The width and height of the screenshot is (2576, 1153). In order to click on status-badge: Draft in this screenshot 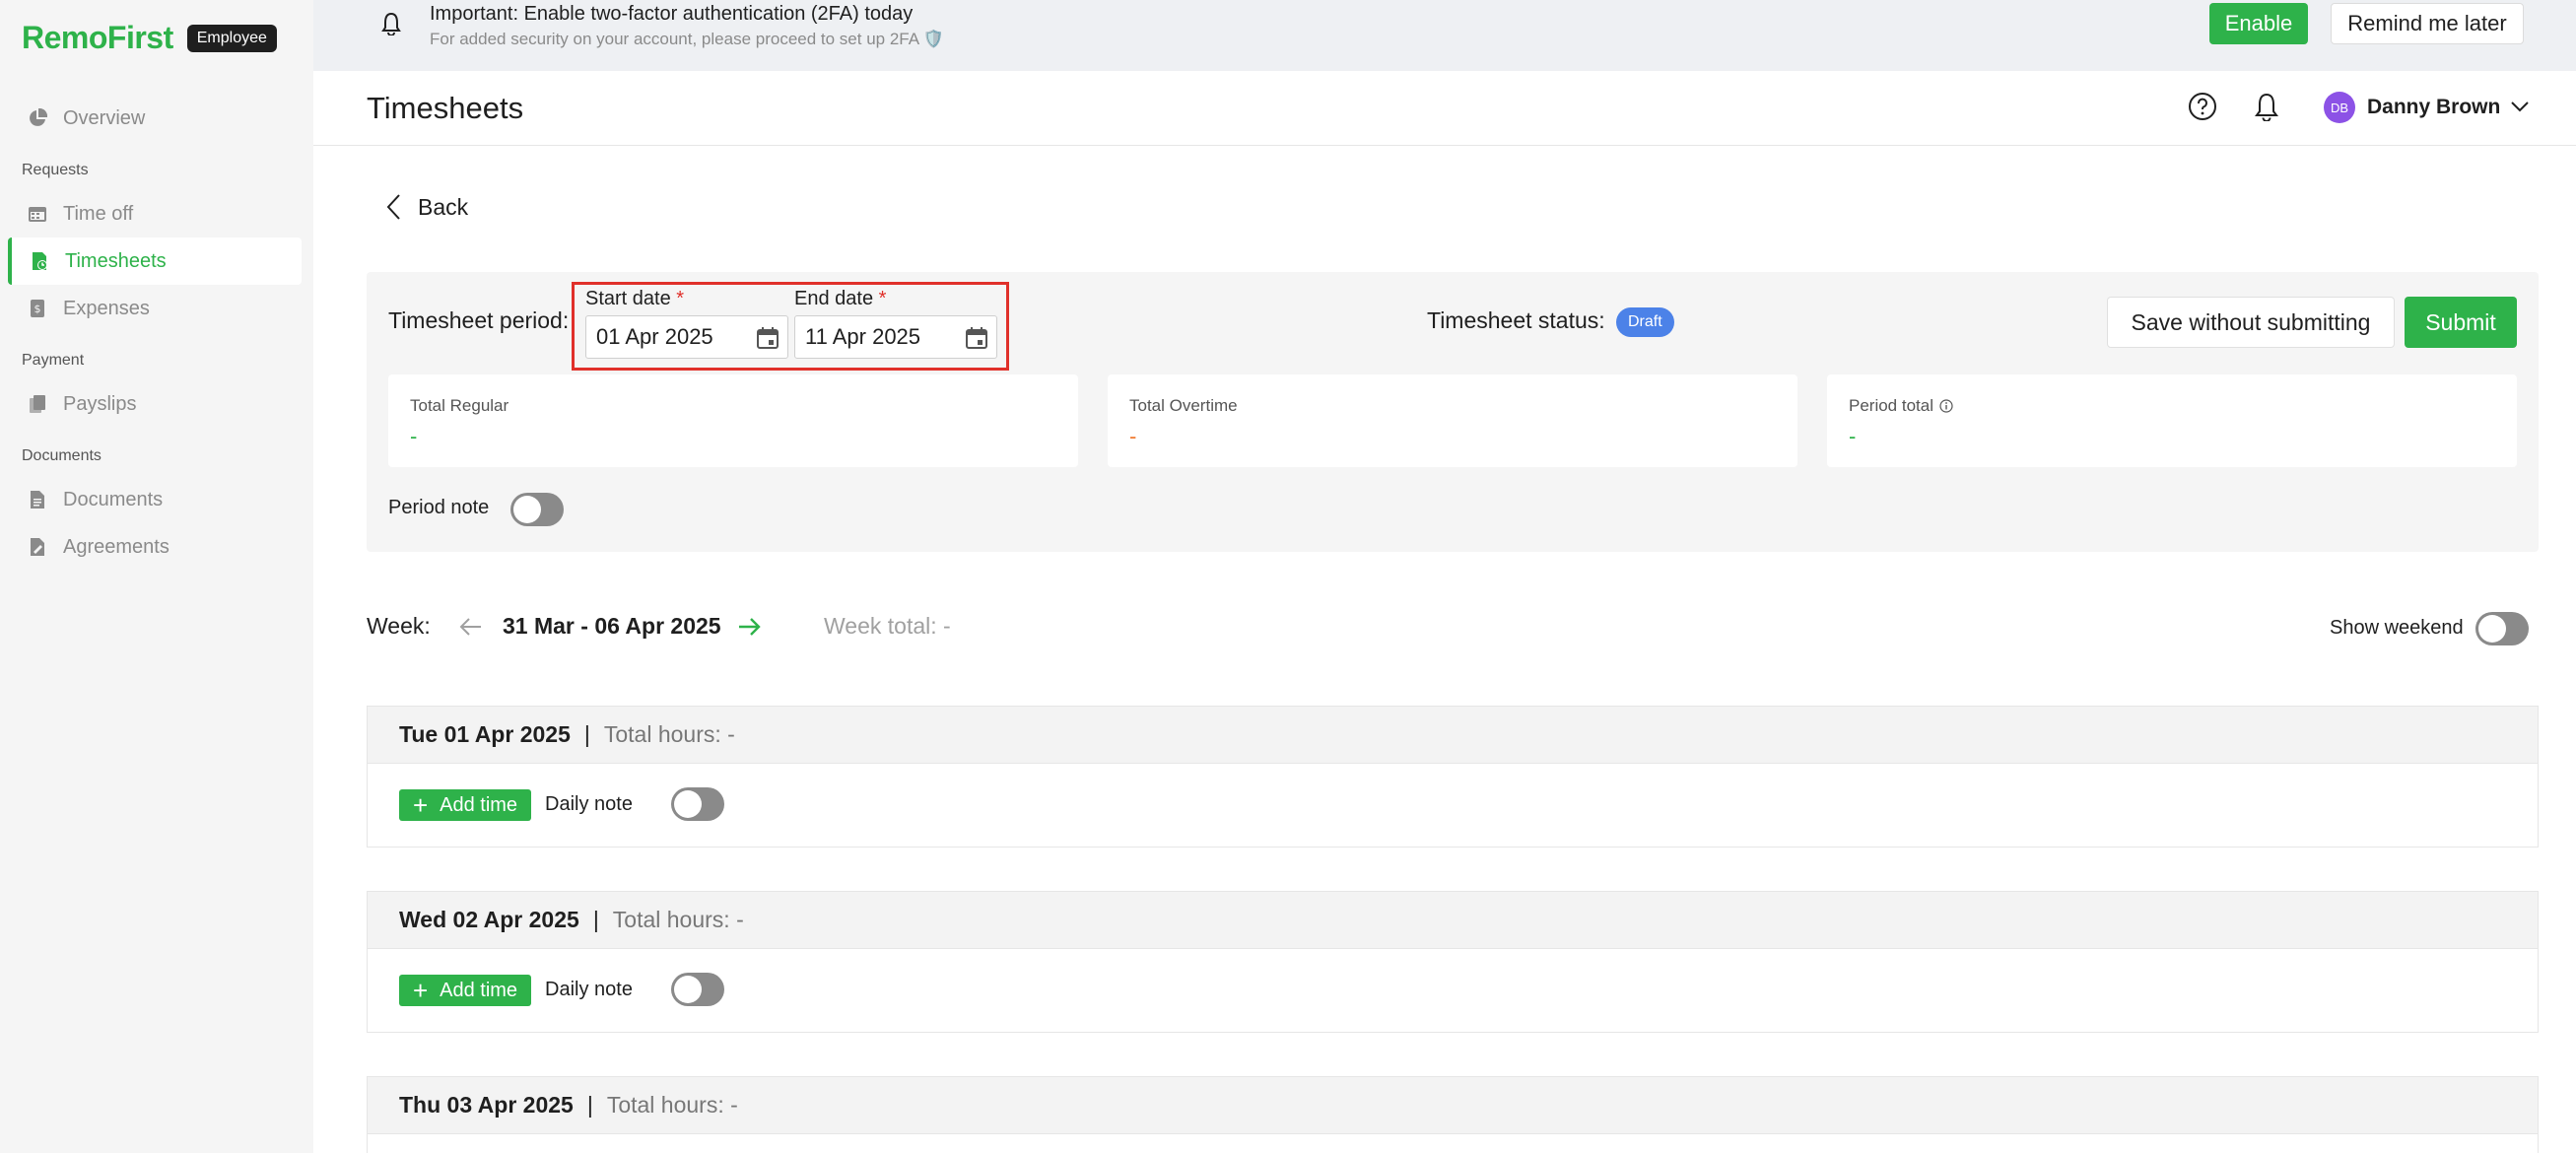, I will do `click(1645, 322)`.